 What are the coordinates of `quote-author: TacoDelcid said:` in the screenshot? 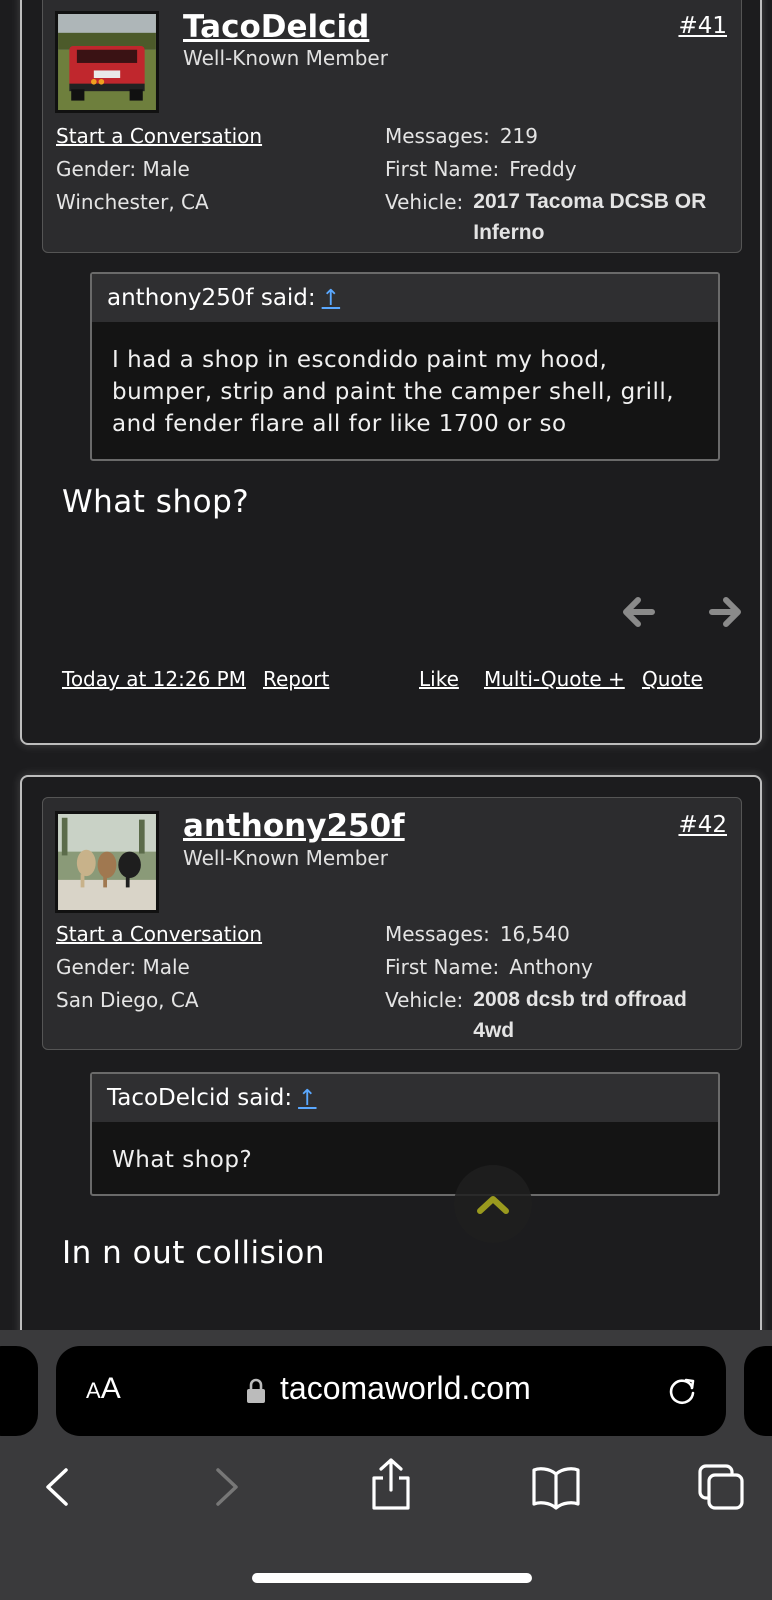 It's located at (200, 1098).